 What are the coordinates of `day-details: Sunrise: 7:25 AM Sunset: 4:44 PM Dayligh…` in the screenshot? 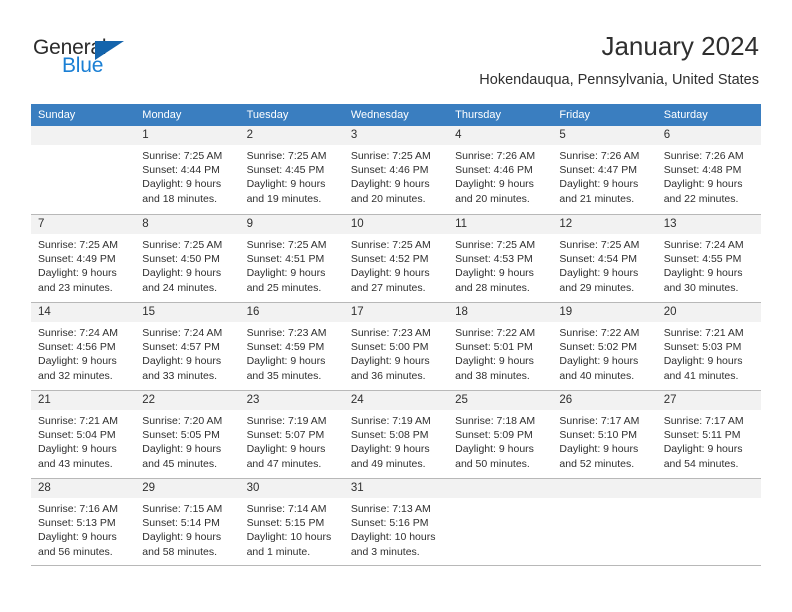 It's located at (187, 175).